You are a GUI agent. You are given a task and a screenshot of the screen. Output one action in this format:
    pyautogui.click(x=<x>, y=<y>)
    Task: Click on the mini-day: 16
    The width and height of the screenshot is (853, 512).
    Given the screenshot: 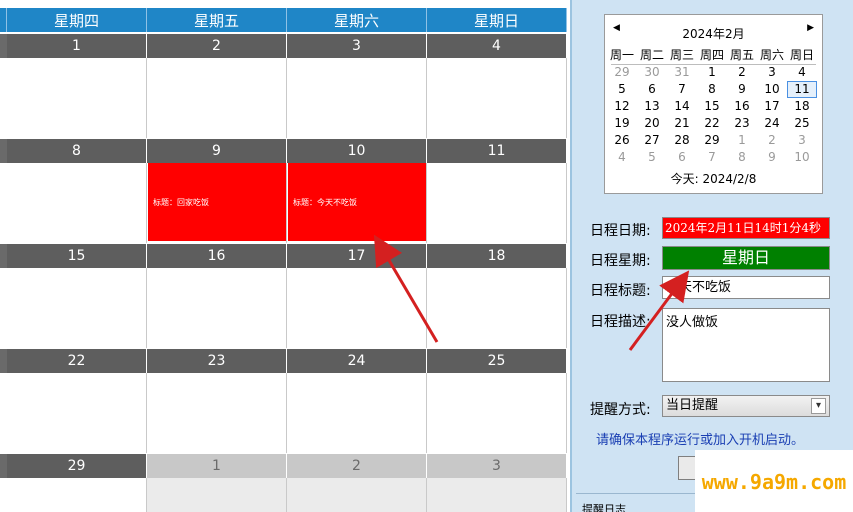 What is the action you would take?
    pyautogui.click(x=742, y=106)
    